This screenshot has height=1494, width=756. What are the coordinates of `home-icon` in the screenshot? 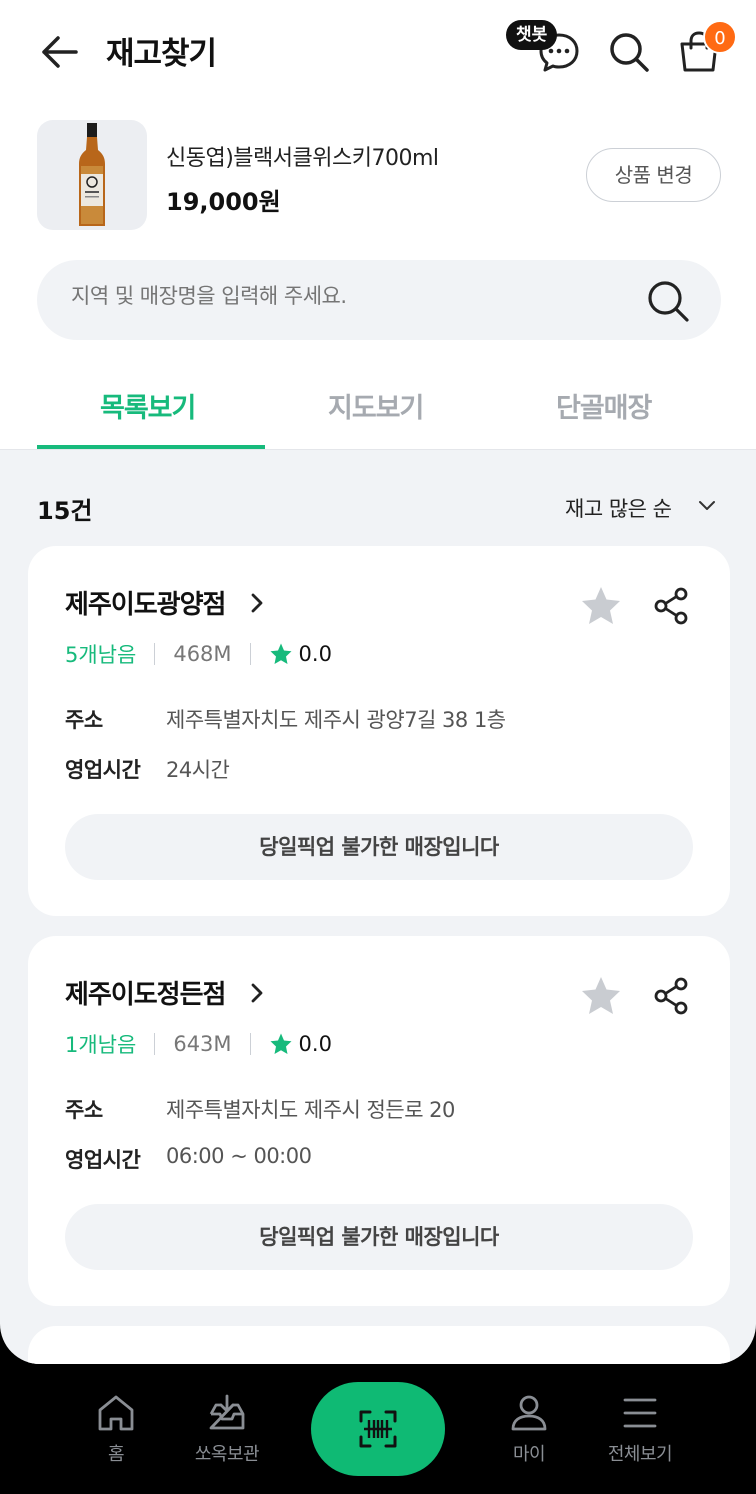 It's located at (116, 1413).